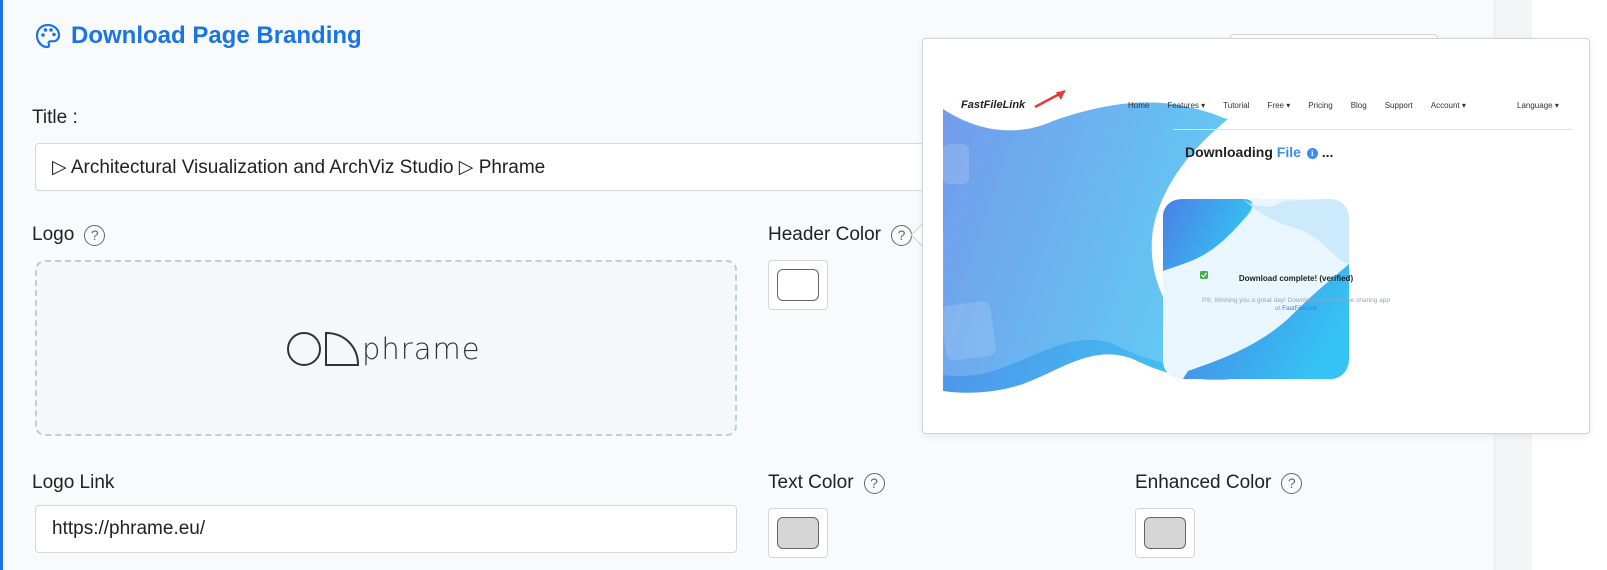  What do you see at coordinates (1229, 152) in the screenshot?
I see `preview-heading-prefix: Downloading` at bounding box center [1229, 152].